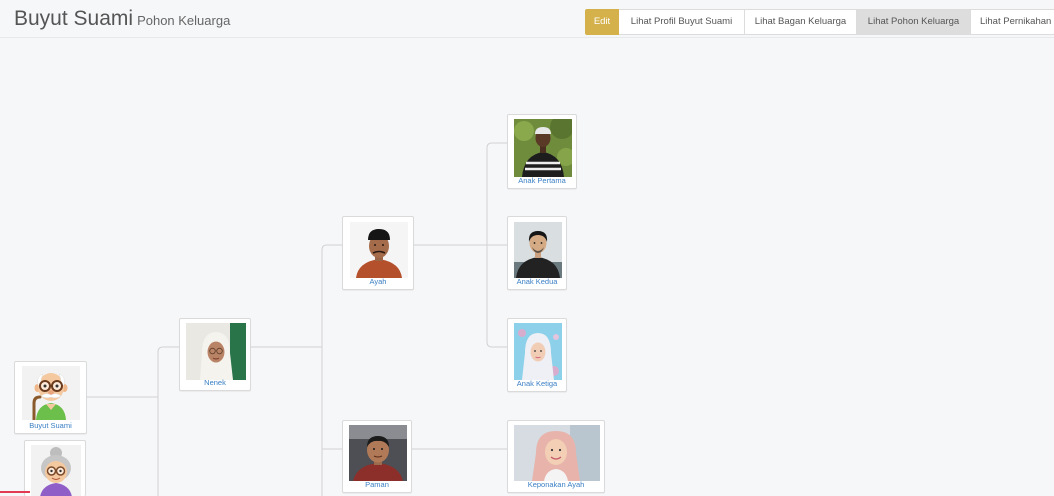  I want to click on view-marriages-button: Lihat Pernikahan, so click(1012, 22).